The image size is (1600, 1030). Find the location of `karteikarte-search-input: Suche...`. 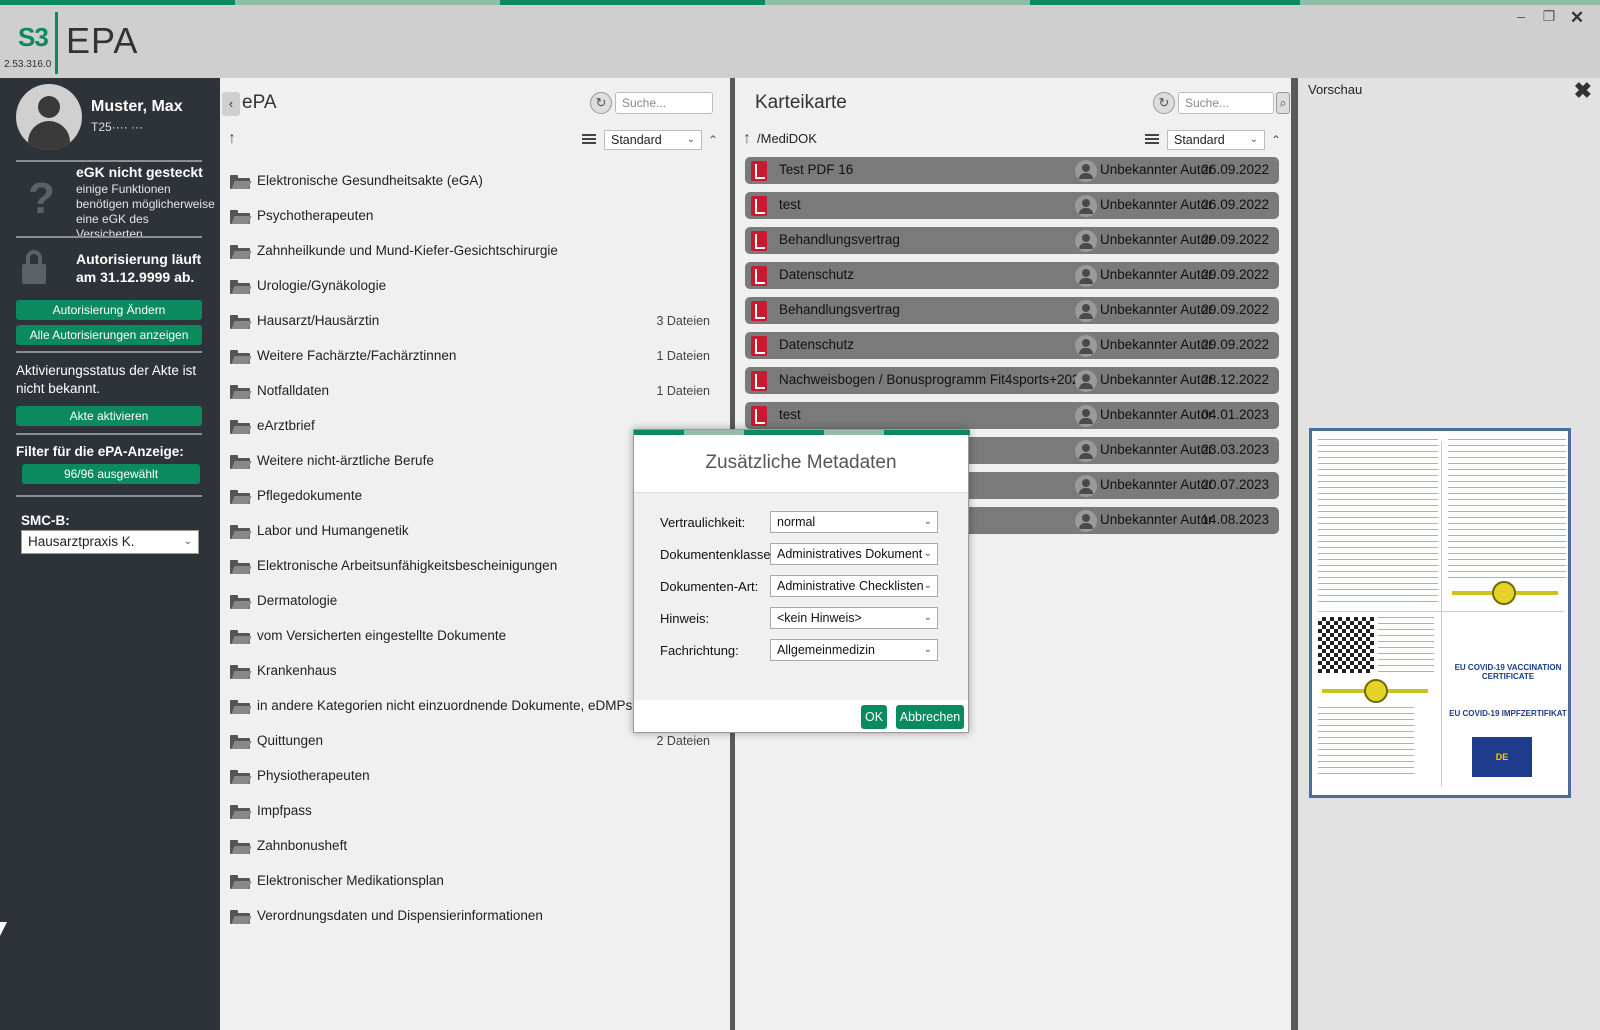

karteikarte-search-input: Suche... is located at coordinates (1226, 103).